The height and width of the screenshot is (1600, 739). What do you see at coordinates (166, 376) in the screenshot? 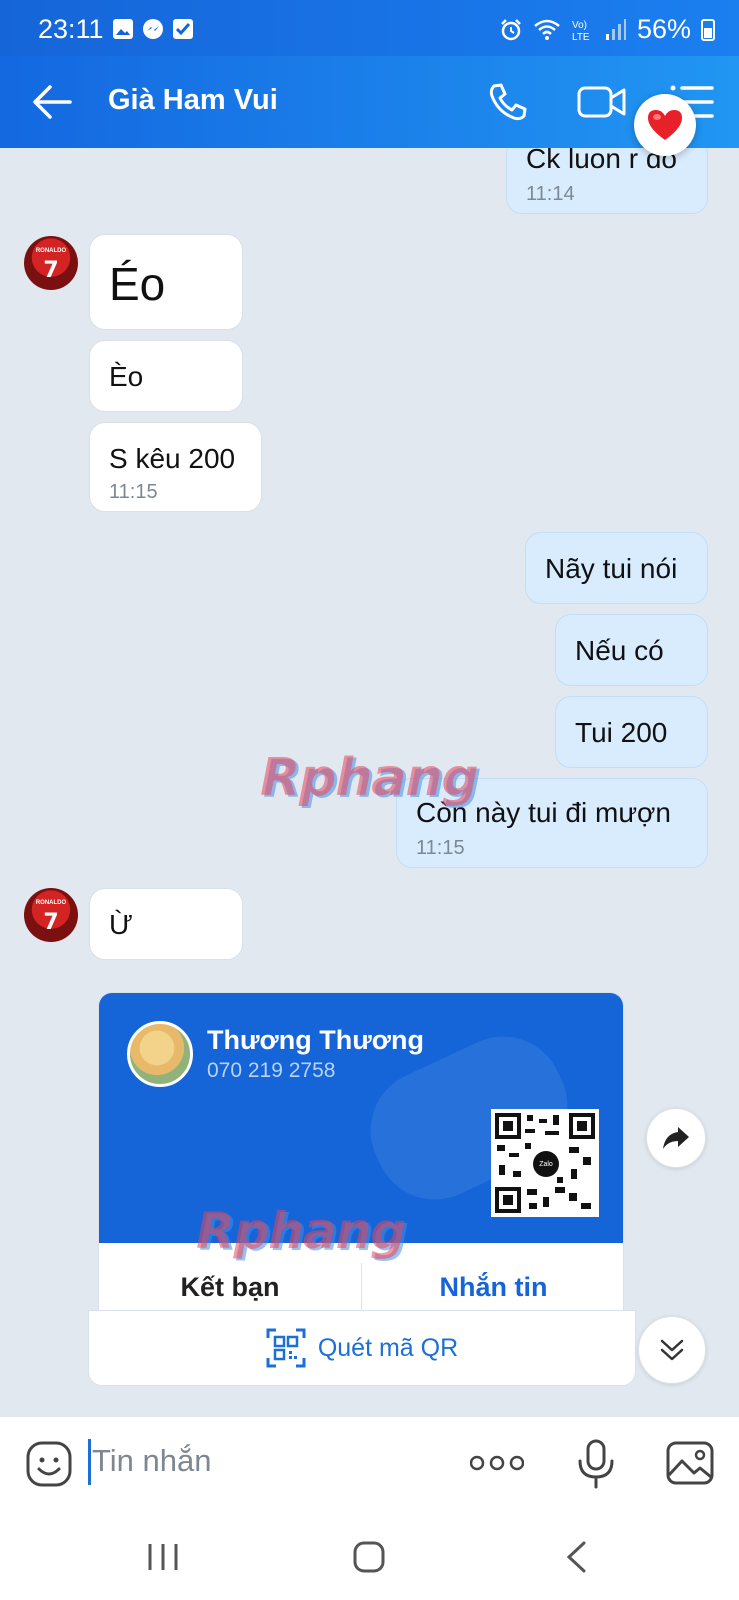
I see `message-bubble-received: Èo` at bounding box center [166, 376].